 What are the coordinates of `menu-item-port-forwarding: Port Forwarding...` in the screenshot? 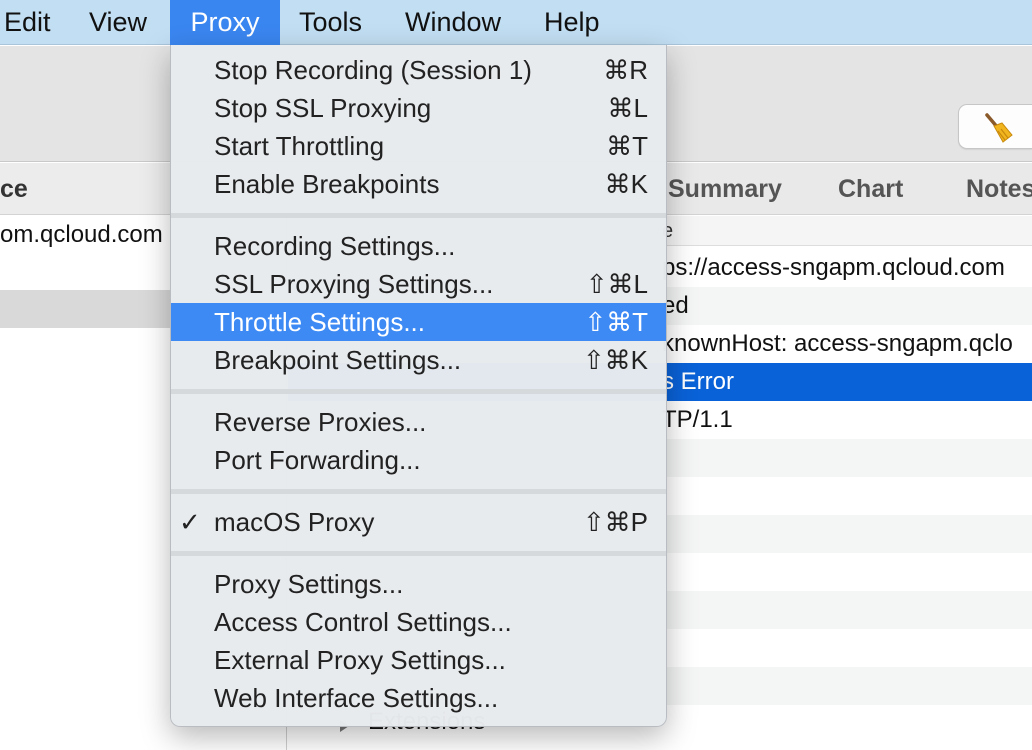 It's located at (418, 460).